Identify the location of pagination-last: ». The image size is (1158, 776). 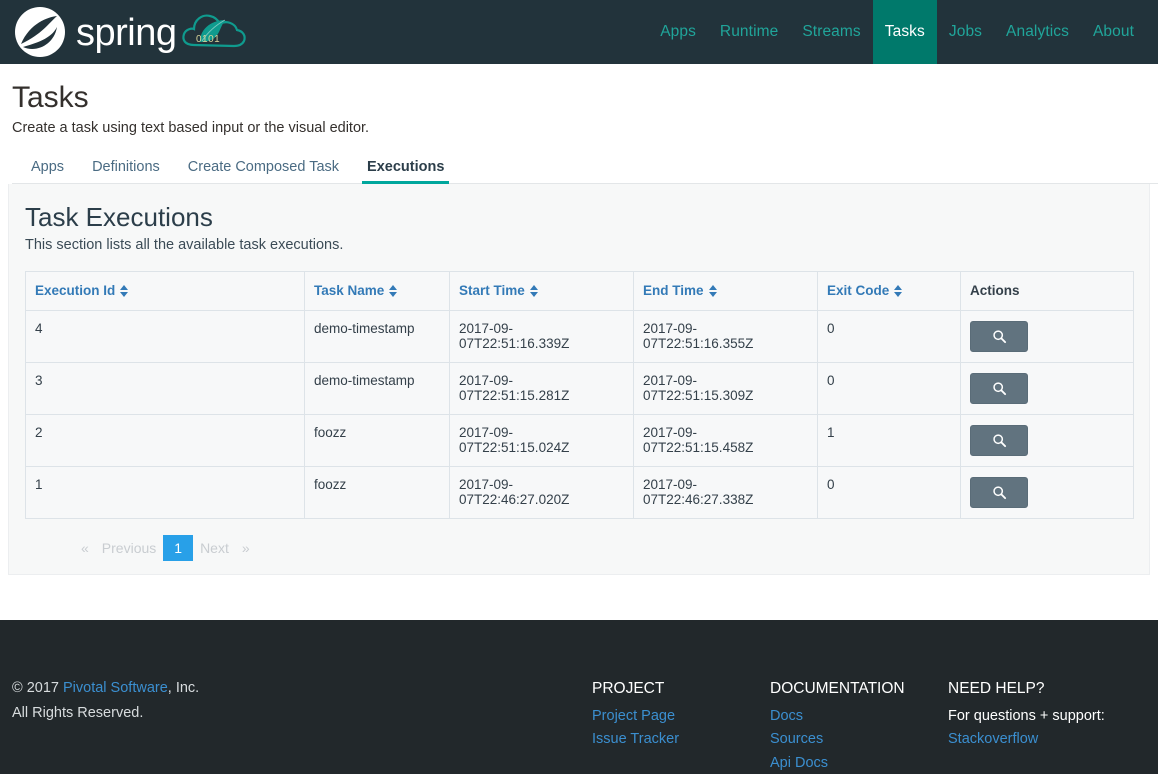
(246, 548).